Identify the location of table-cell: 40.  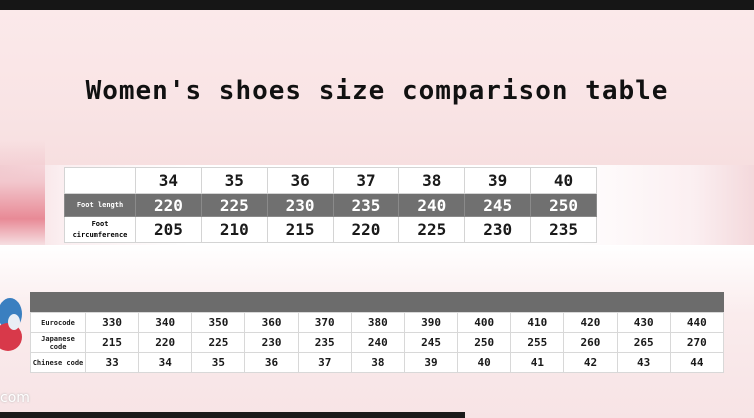
(484, 362).